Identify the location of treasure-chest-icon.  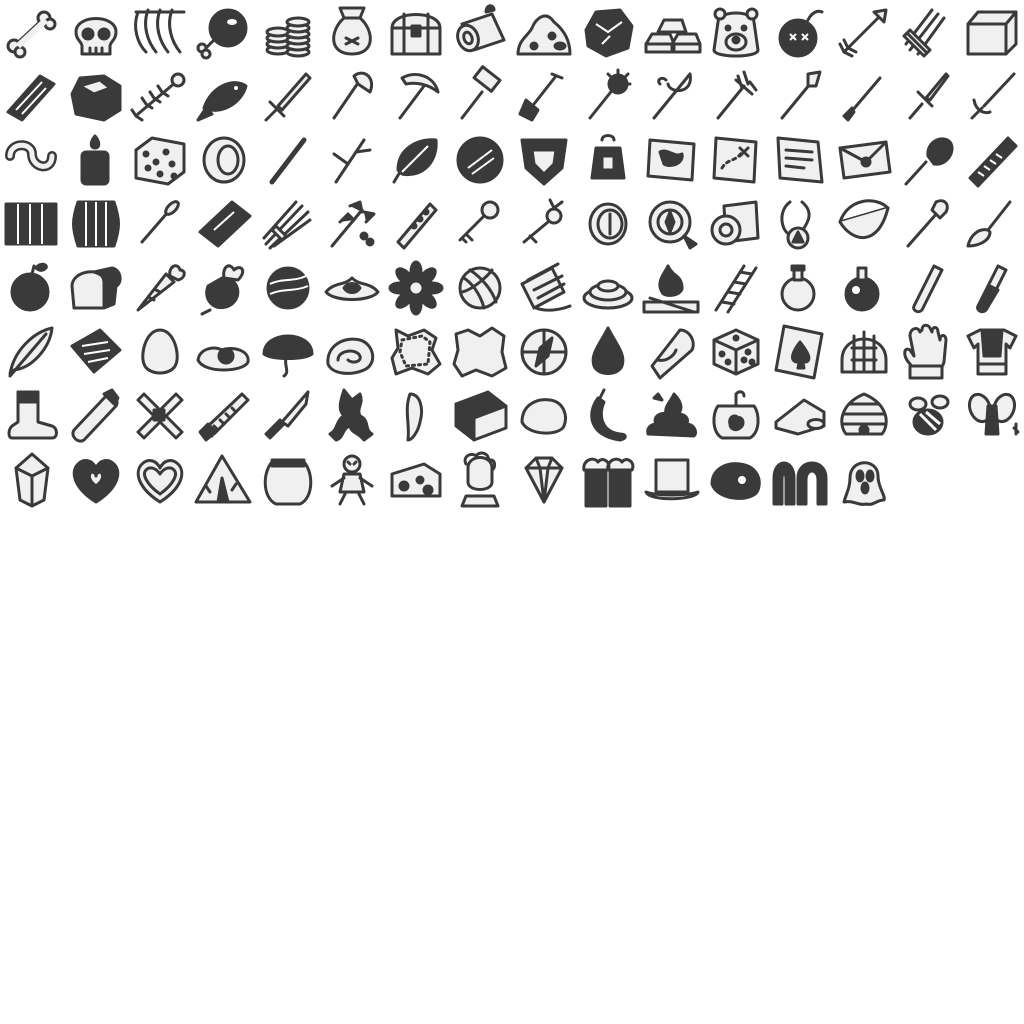
(416, 32).